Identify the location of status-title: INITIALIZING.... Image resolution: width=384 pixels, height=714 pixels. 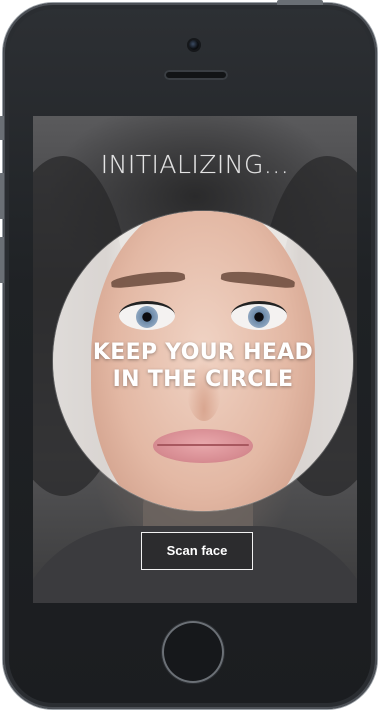
(195, 164).